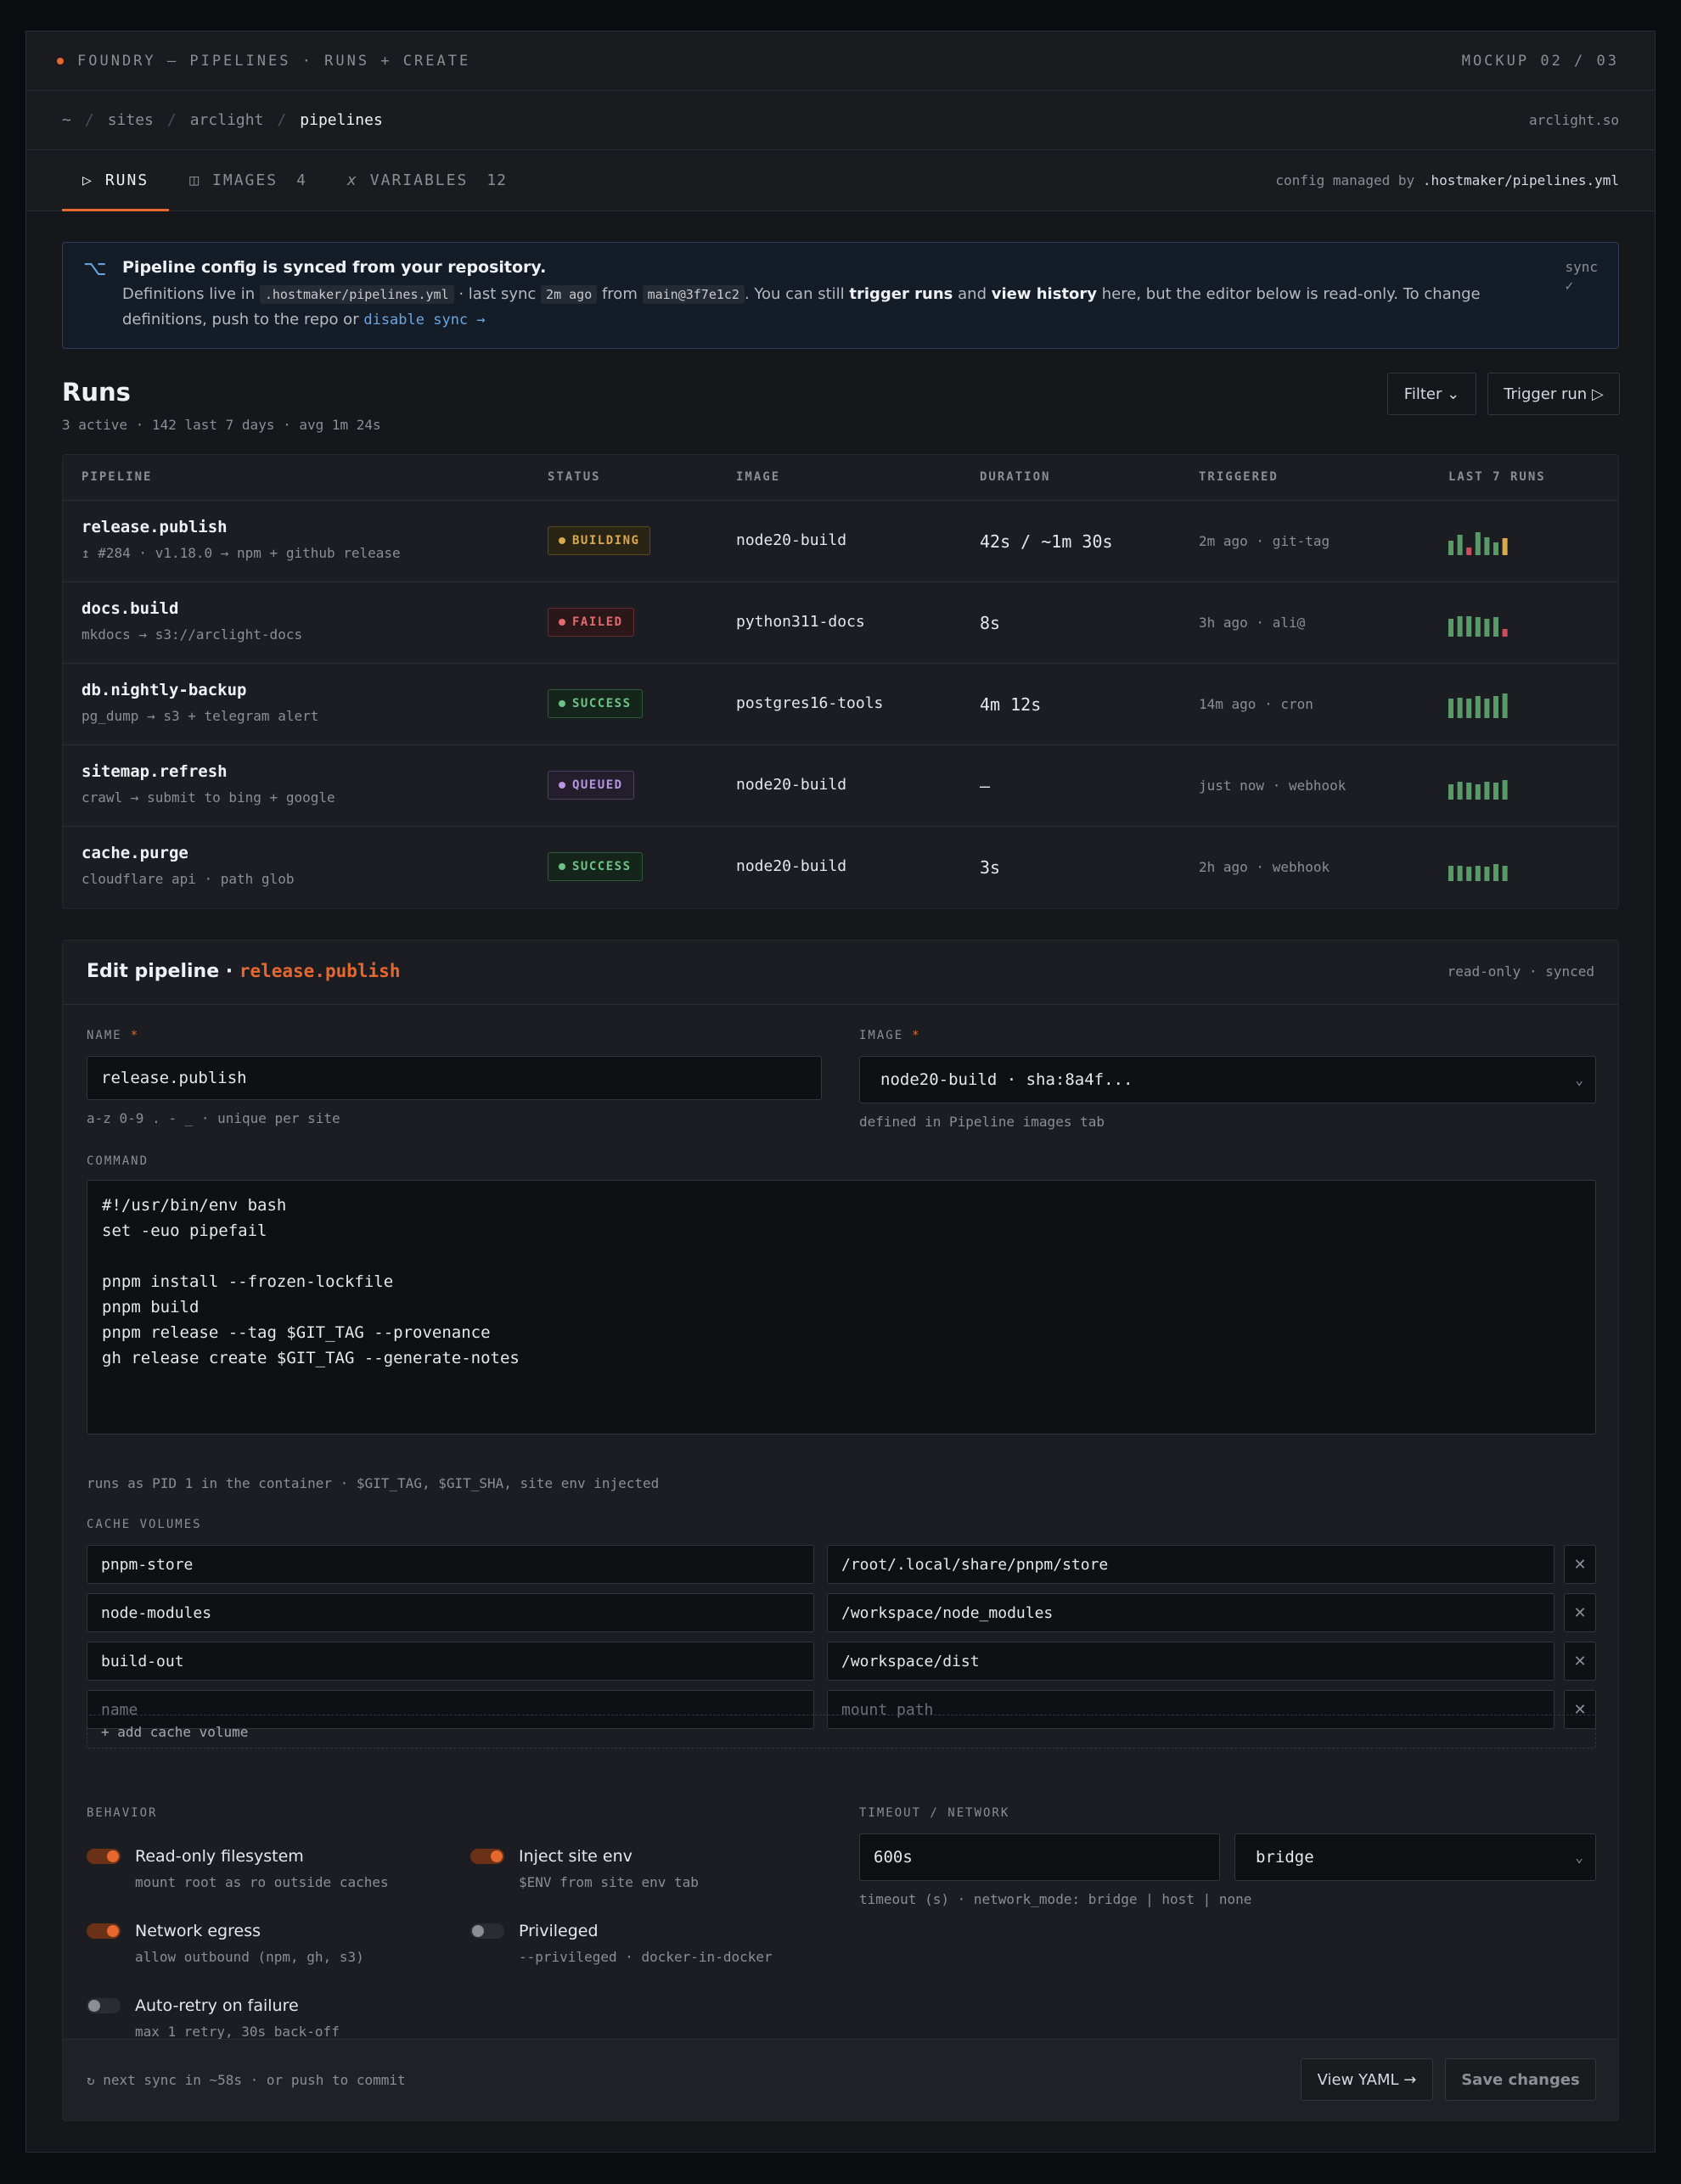  I want to click on config-note-prefix: config managed by, so click(1345, 180).